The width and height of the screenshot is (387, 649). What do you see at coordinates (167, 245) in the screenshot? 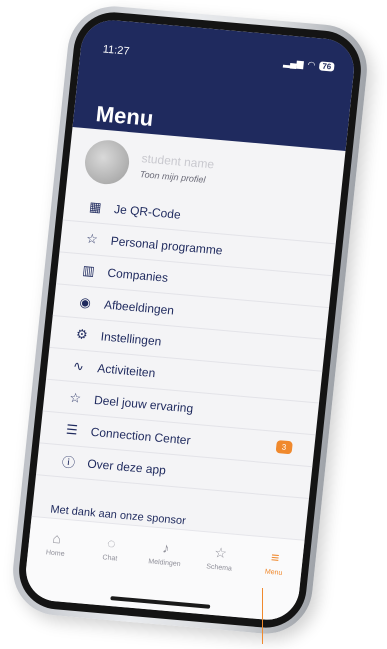
I see `menu-item-label: Personal programme` at bounding box center [167, 245].